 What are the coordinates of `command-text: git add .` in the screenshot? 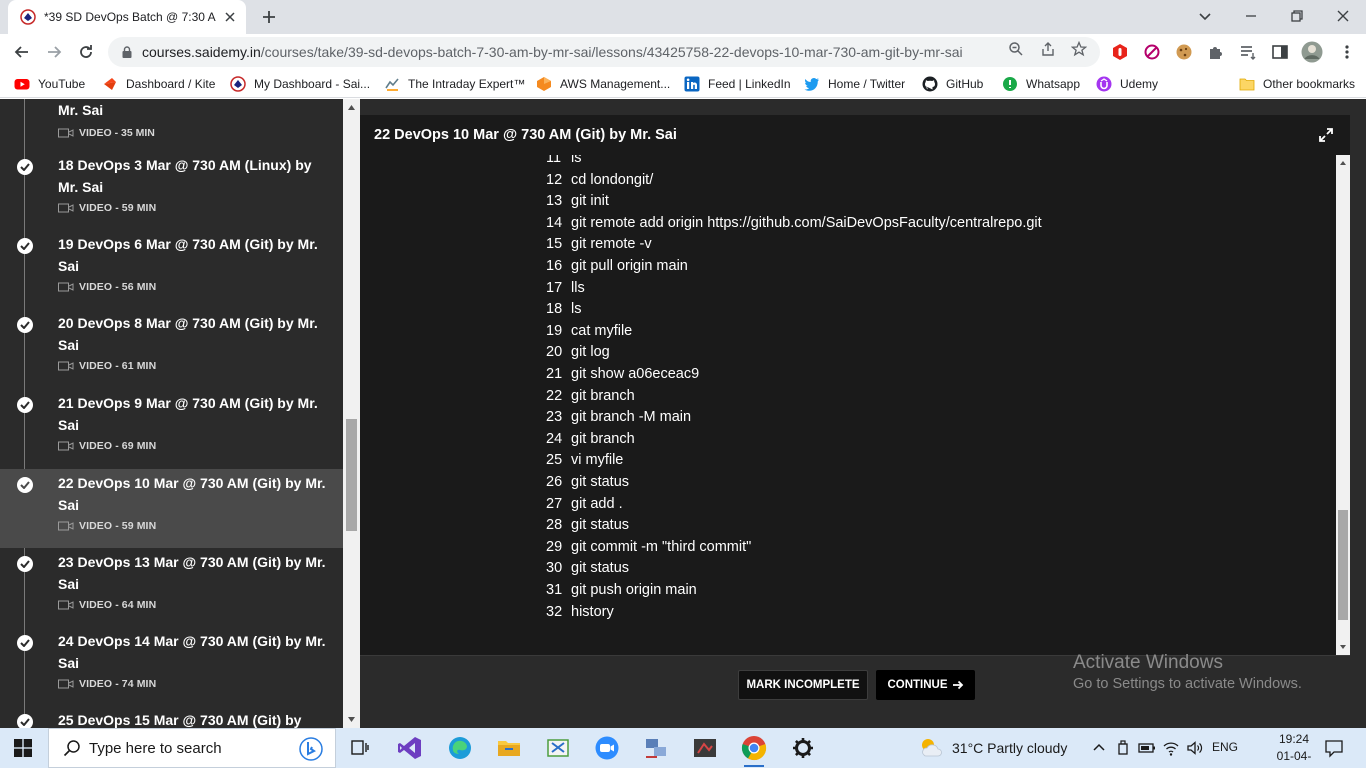 It's located at (597, 503).